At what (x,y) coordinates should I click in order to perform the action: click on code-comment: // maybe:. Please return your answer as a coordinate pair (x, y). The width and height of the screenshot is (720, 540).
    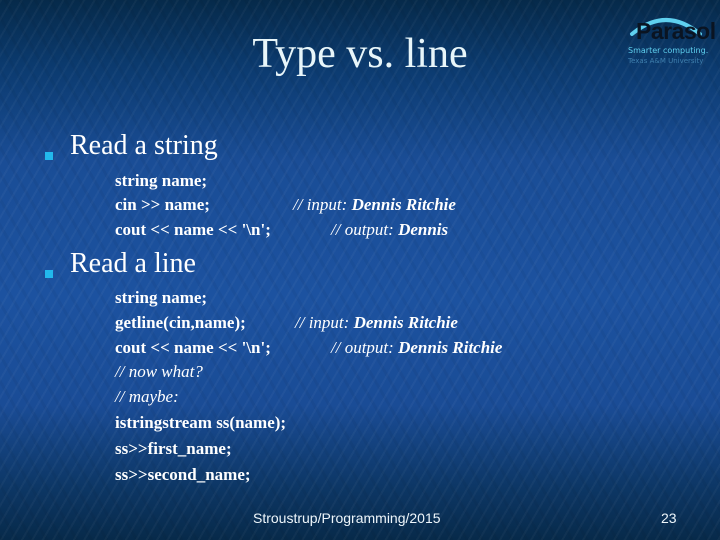
    Looking at the image, I should click on (147, 396).